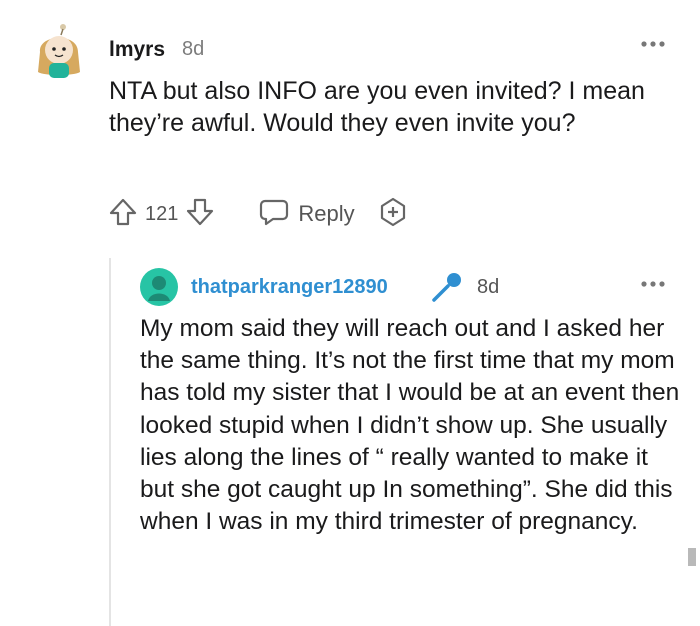 The width and height of the screenshot is (700, 626). Describe the element at coordinates (692, 557) in the screenshot. I see `scrollbar` at that location.